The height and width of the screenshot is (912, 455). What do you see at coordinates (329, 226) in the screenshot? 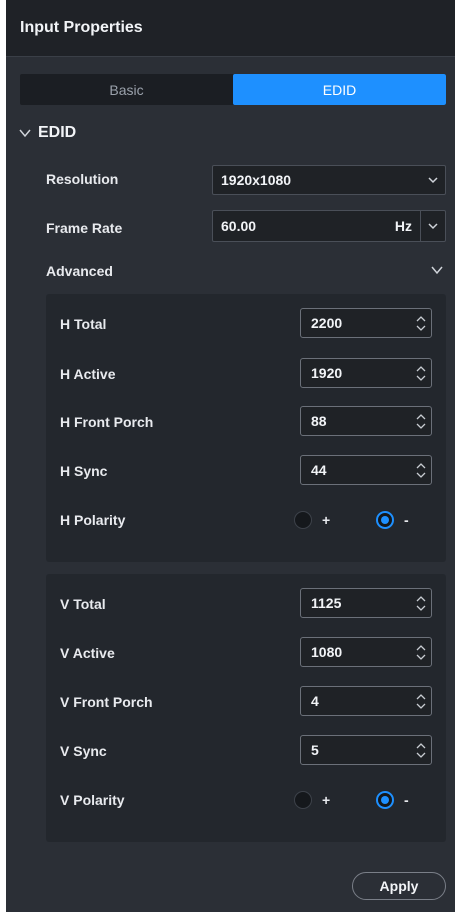
I see `frame-rate-combo: 60.00 Hz` at bounding box center [329, 226].